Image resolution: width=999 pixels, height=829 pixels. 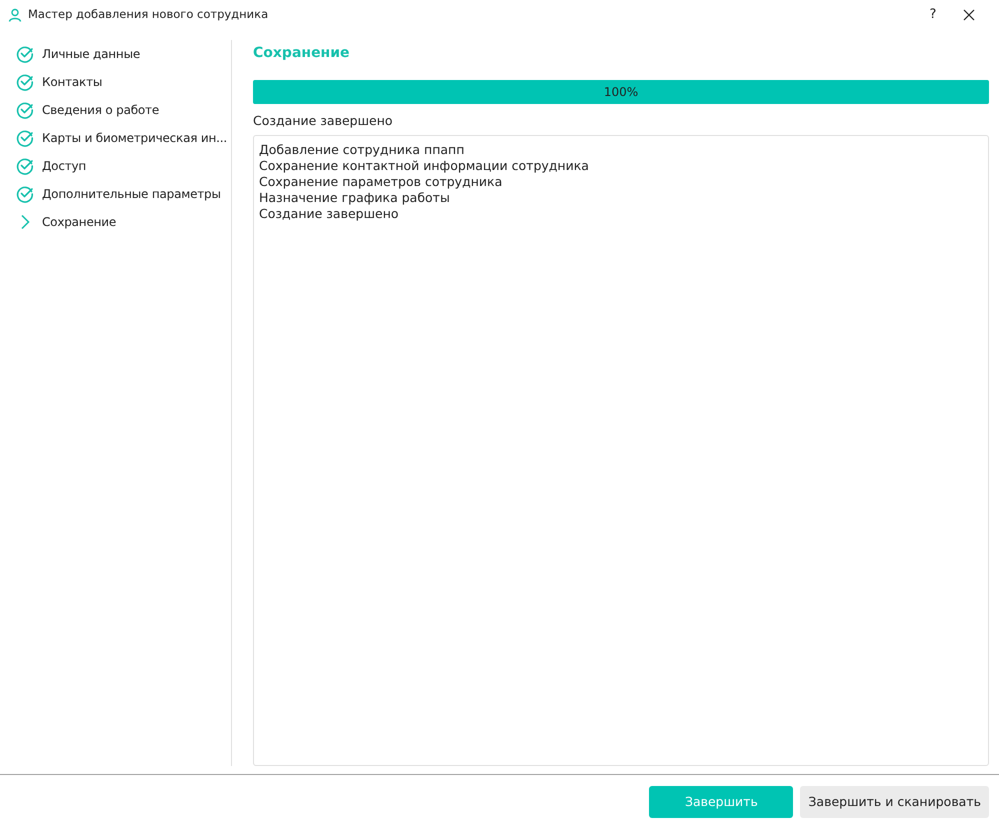 I want to click on log-line: Назначение графика работы, so click(x=355, y=198).